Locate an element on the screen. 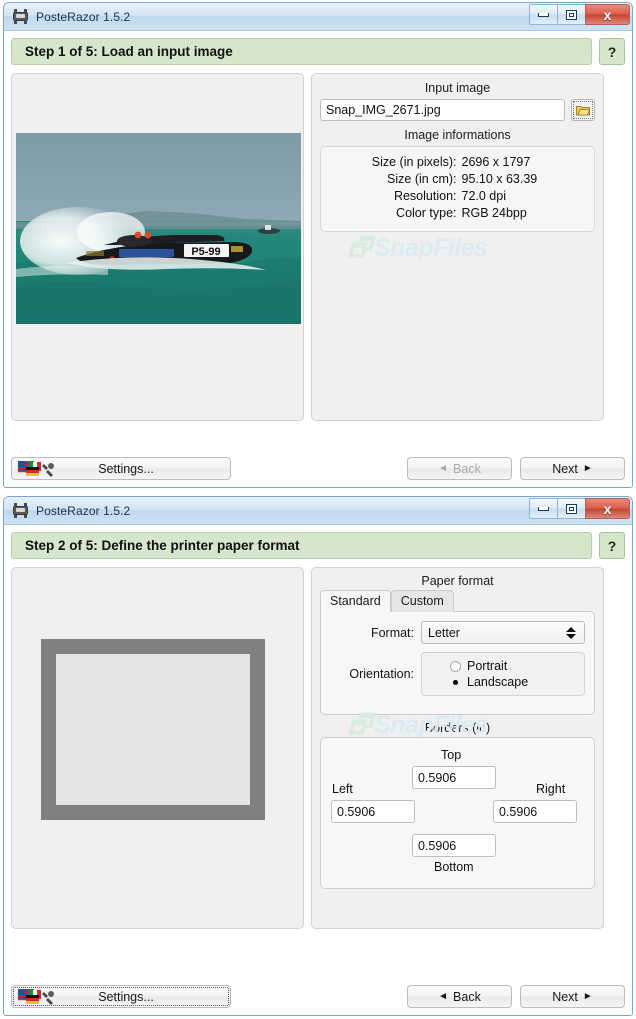  spinner-updown-icon is located at coordinates (571, 632).